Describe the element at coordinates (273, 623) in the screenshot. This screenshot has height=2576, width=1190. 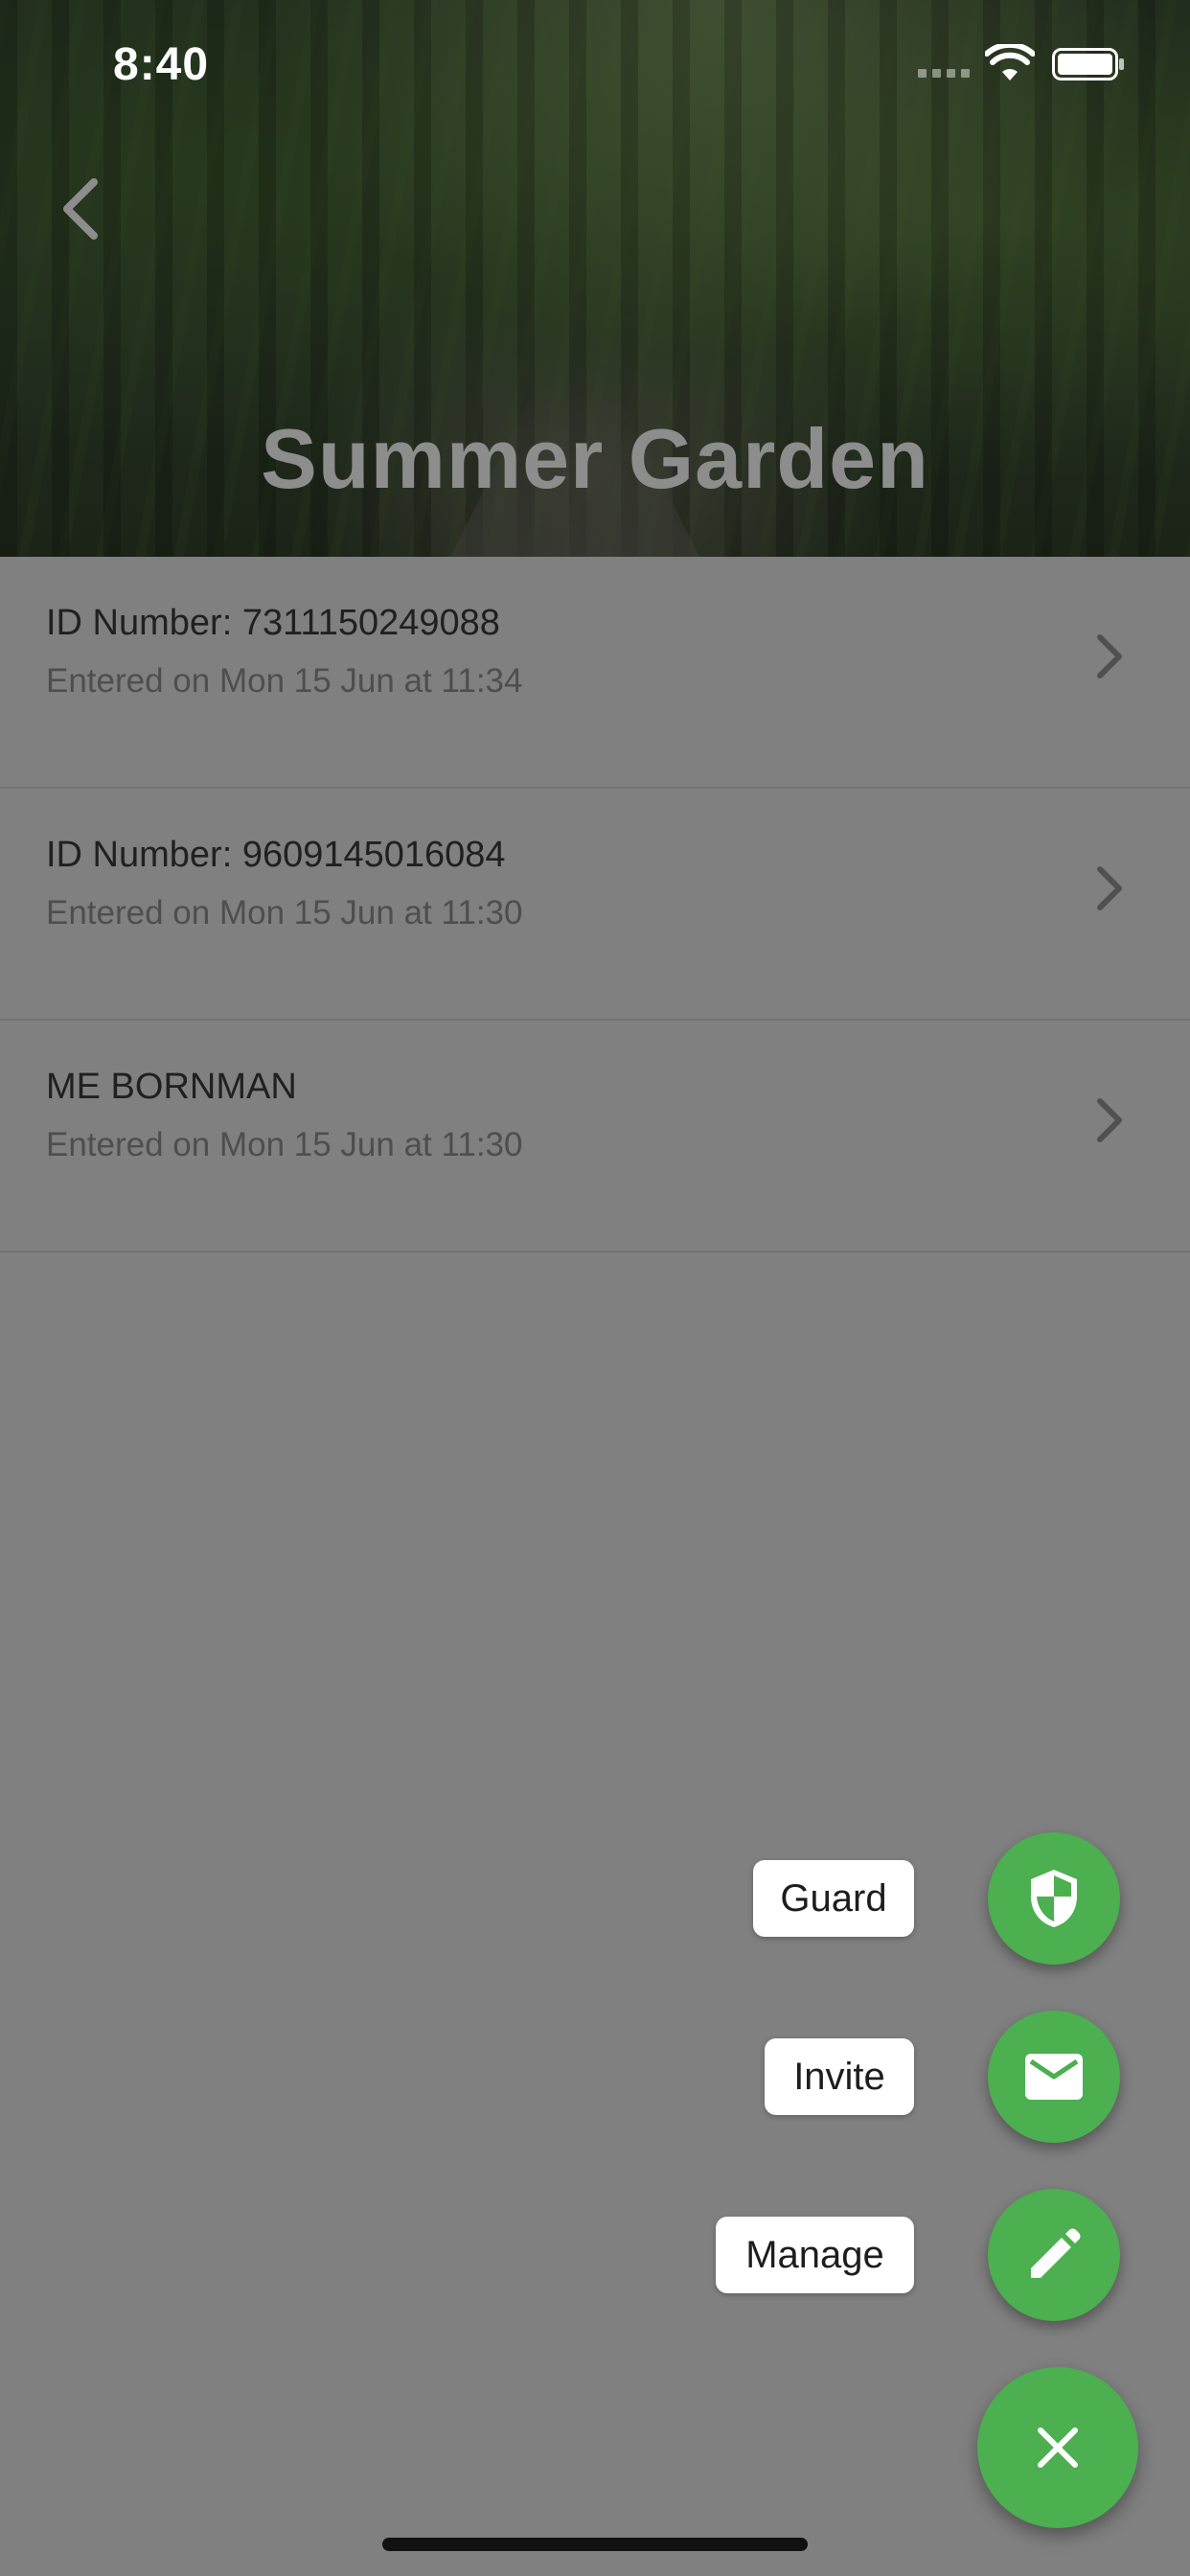
I see `entry-primary-text: ID Number: 7311150249088` at that location.